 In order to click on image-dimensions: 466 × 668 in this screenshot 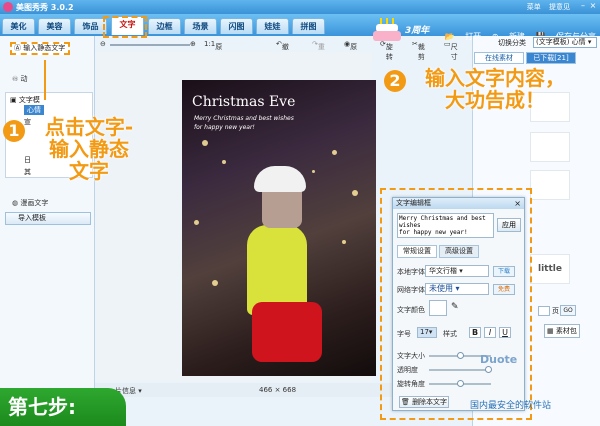, I will do `click(278, 390)`.